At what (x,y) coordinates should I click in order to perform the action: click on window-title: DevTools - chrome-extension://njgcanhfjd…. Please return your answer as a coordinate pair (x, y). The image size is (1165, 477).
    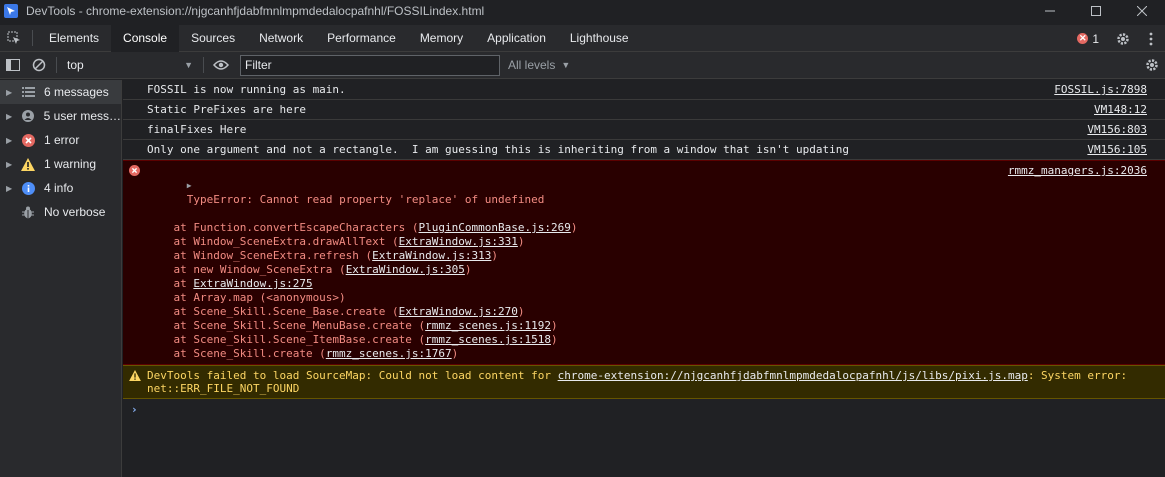
    Looking at the image, I should click on (255, 11).